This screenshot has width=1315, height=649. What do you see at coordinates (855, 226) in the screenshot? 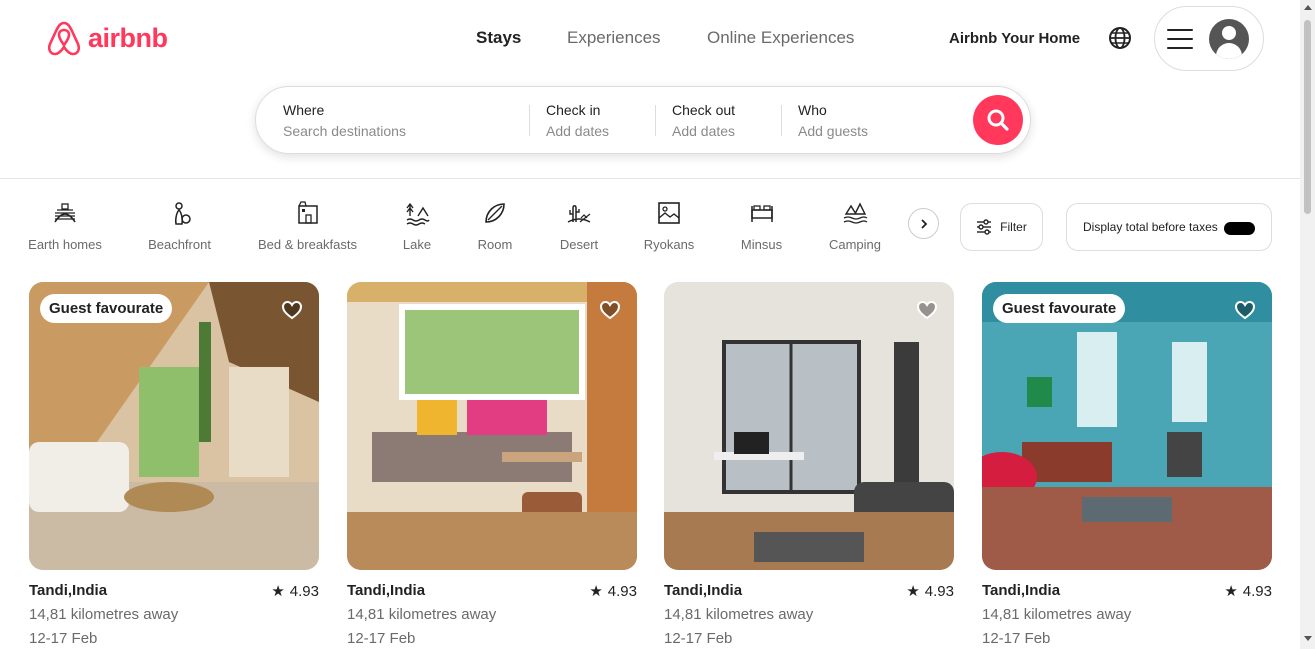
I see `category-camping: Camping` at bounding box center [855, 226].